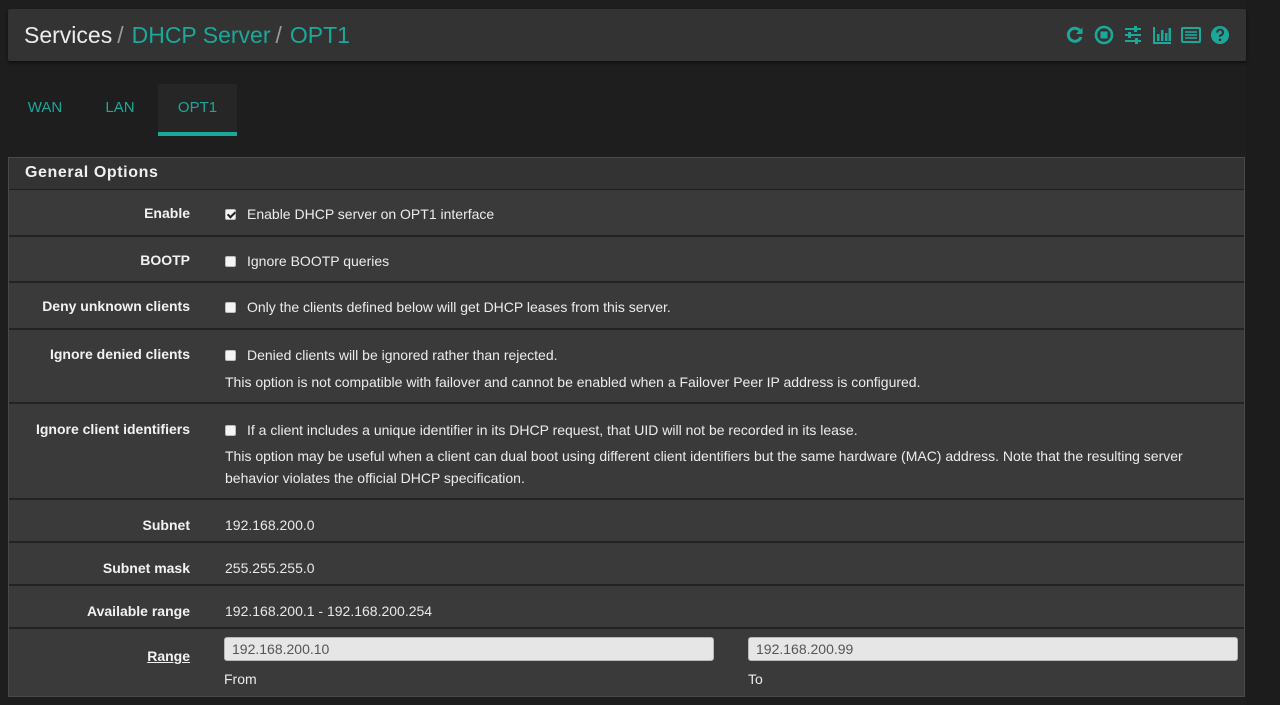 This screenshot has height=705, width=1280. What do you see at coordinates (1075, 35) in the screenshot?
I see `reload-icon` at bounding box center [1075, 35].